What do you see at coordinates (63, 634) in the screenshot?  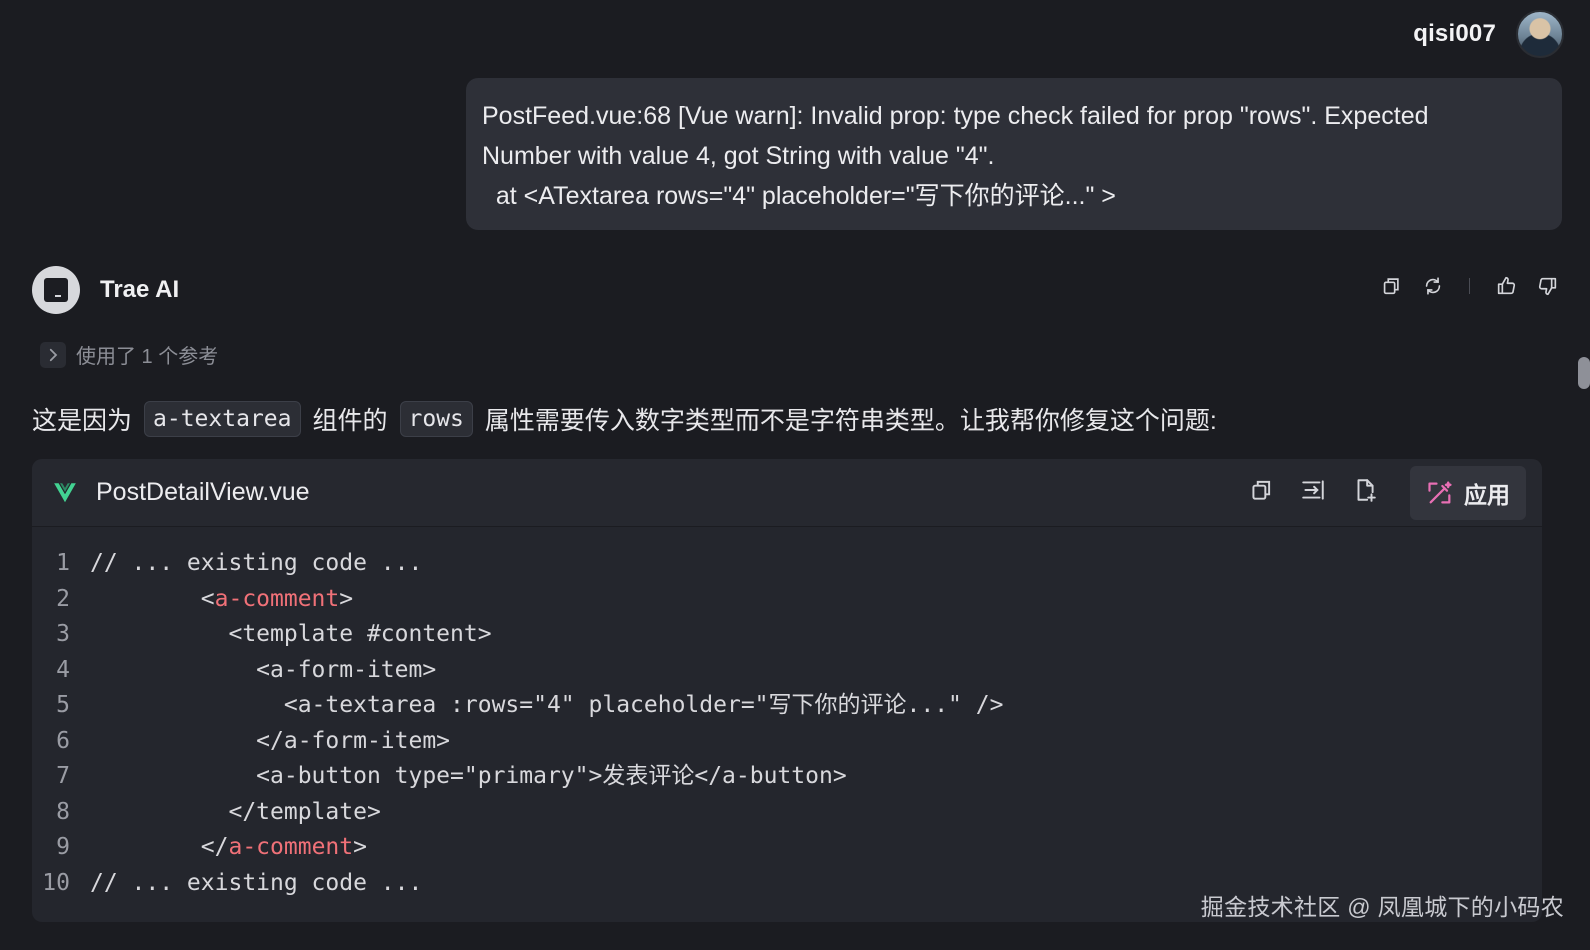 I see `line-number: 3` at bounding box center [63, 634].